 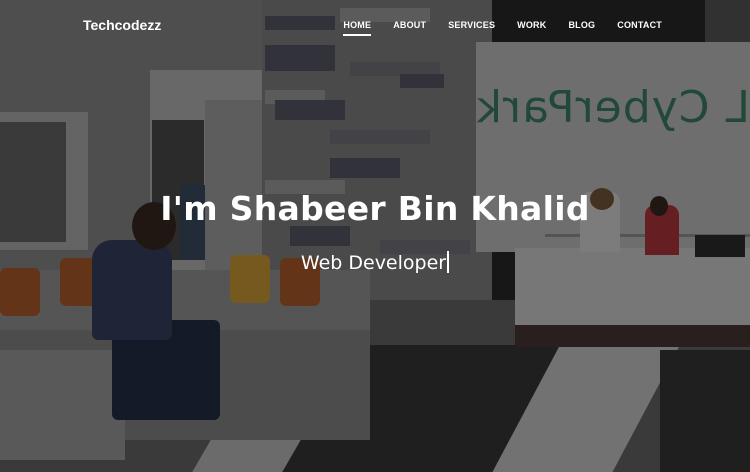 What do you see at coordinates (639, 27) in the screenshot?
I see `nav-contact: CONTACT` at bounding box center [639, 27].